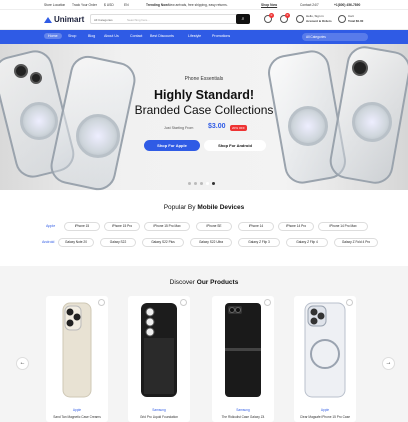 The image size is (408, 422). I want to click on chip-apple-4: iPhone SE, so click(214, 226).